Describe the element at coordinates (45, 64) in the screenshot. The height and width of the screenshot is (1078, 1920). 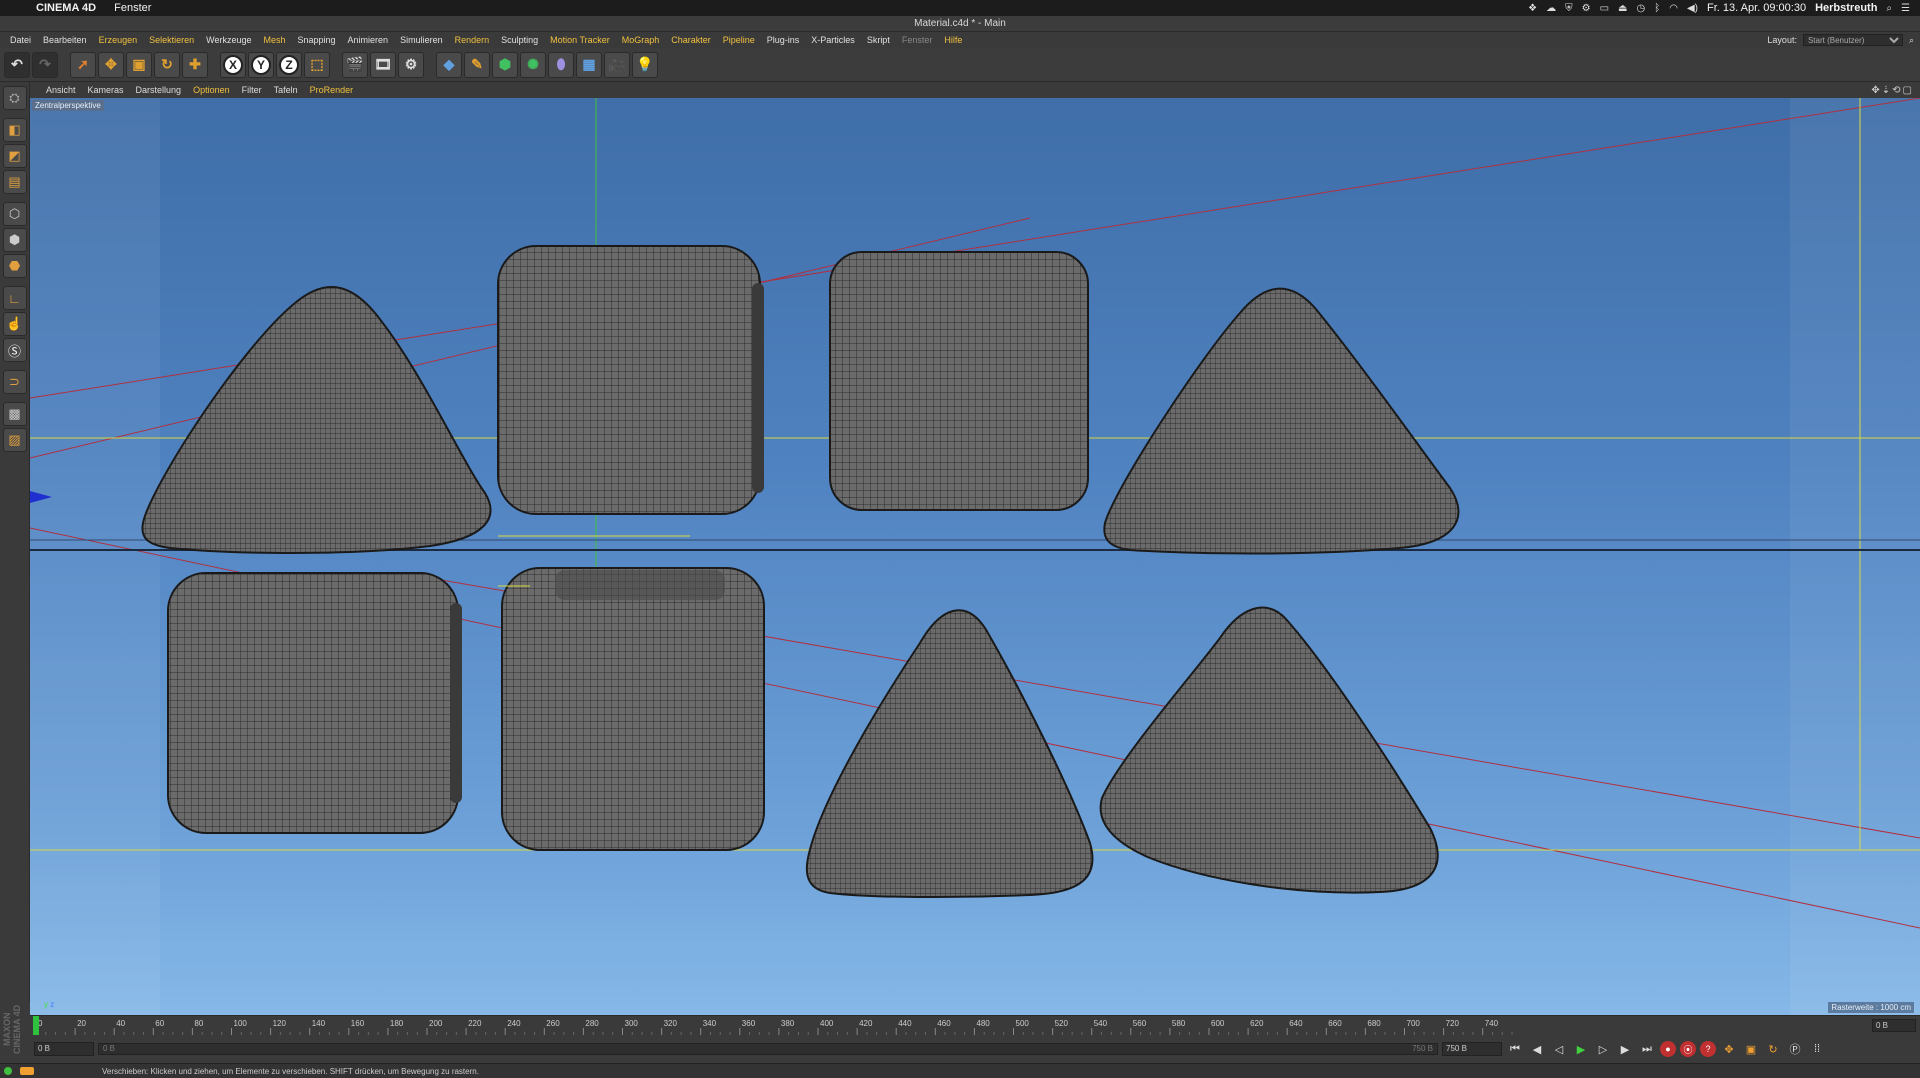
I see `redo-button: ↷` at that location.